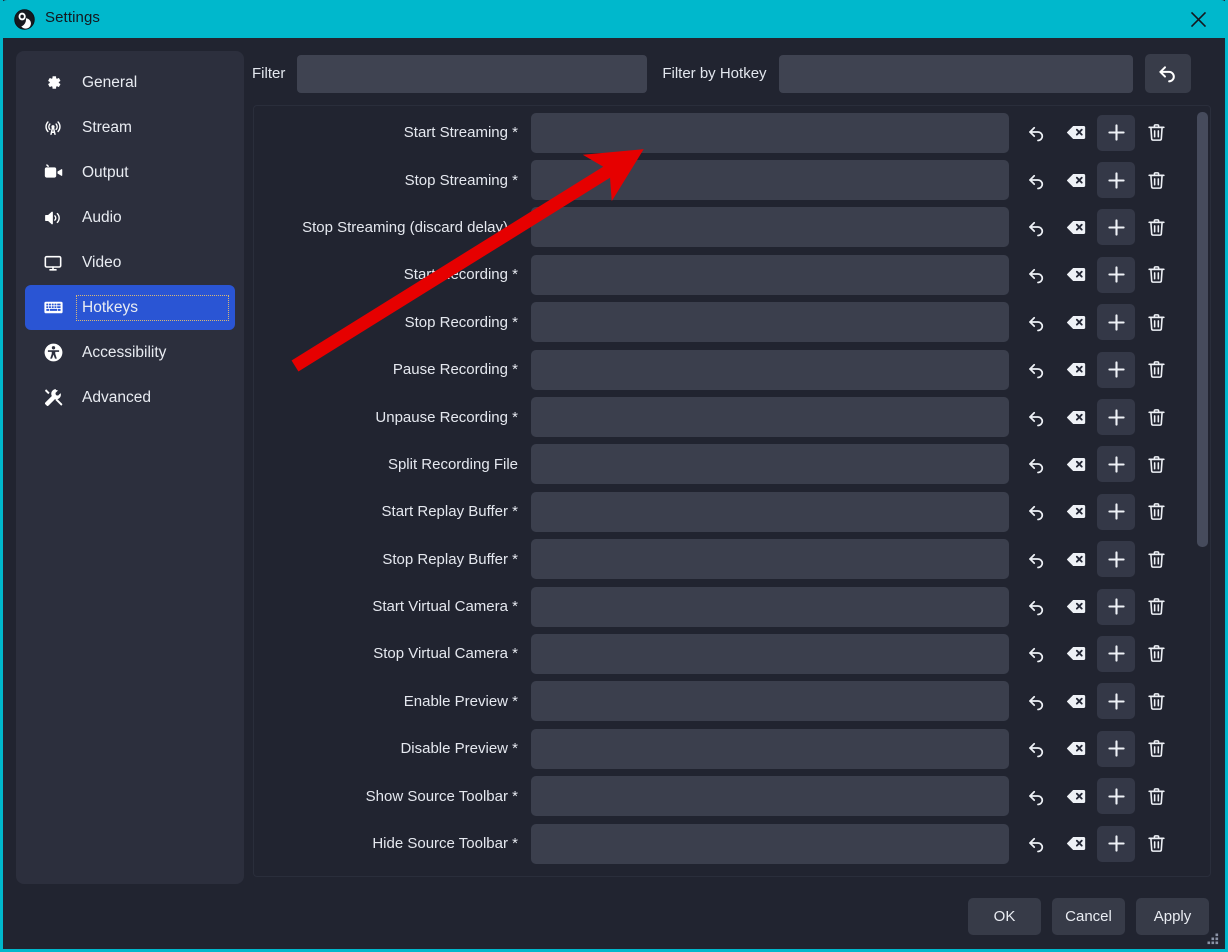 The image size is (1228, 952). What do you see at coordinates (1004, 916) in the screenshot?
I see `ok-button: OK` at bounding box center [1004, 916].